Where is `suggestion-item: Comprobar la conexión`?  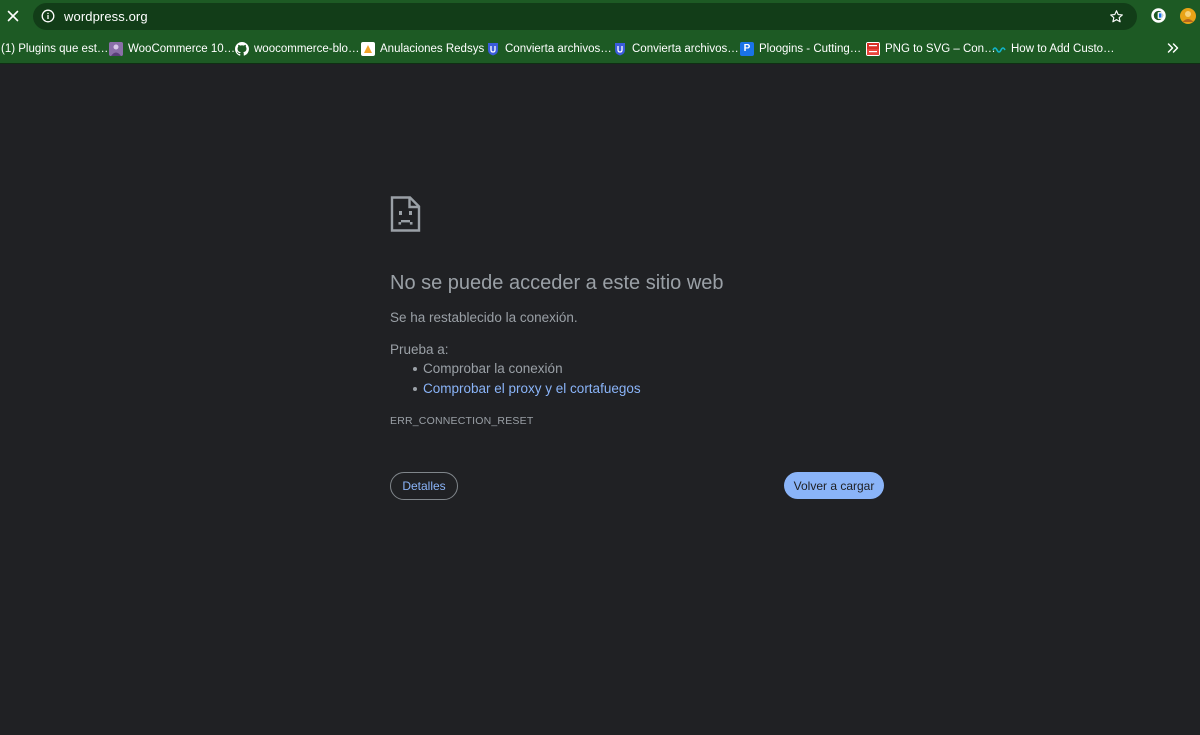 suggestion-item: Comprobar la conexión is located at coordinates (515, 370).